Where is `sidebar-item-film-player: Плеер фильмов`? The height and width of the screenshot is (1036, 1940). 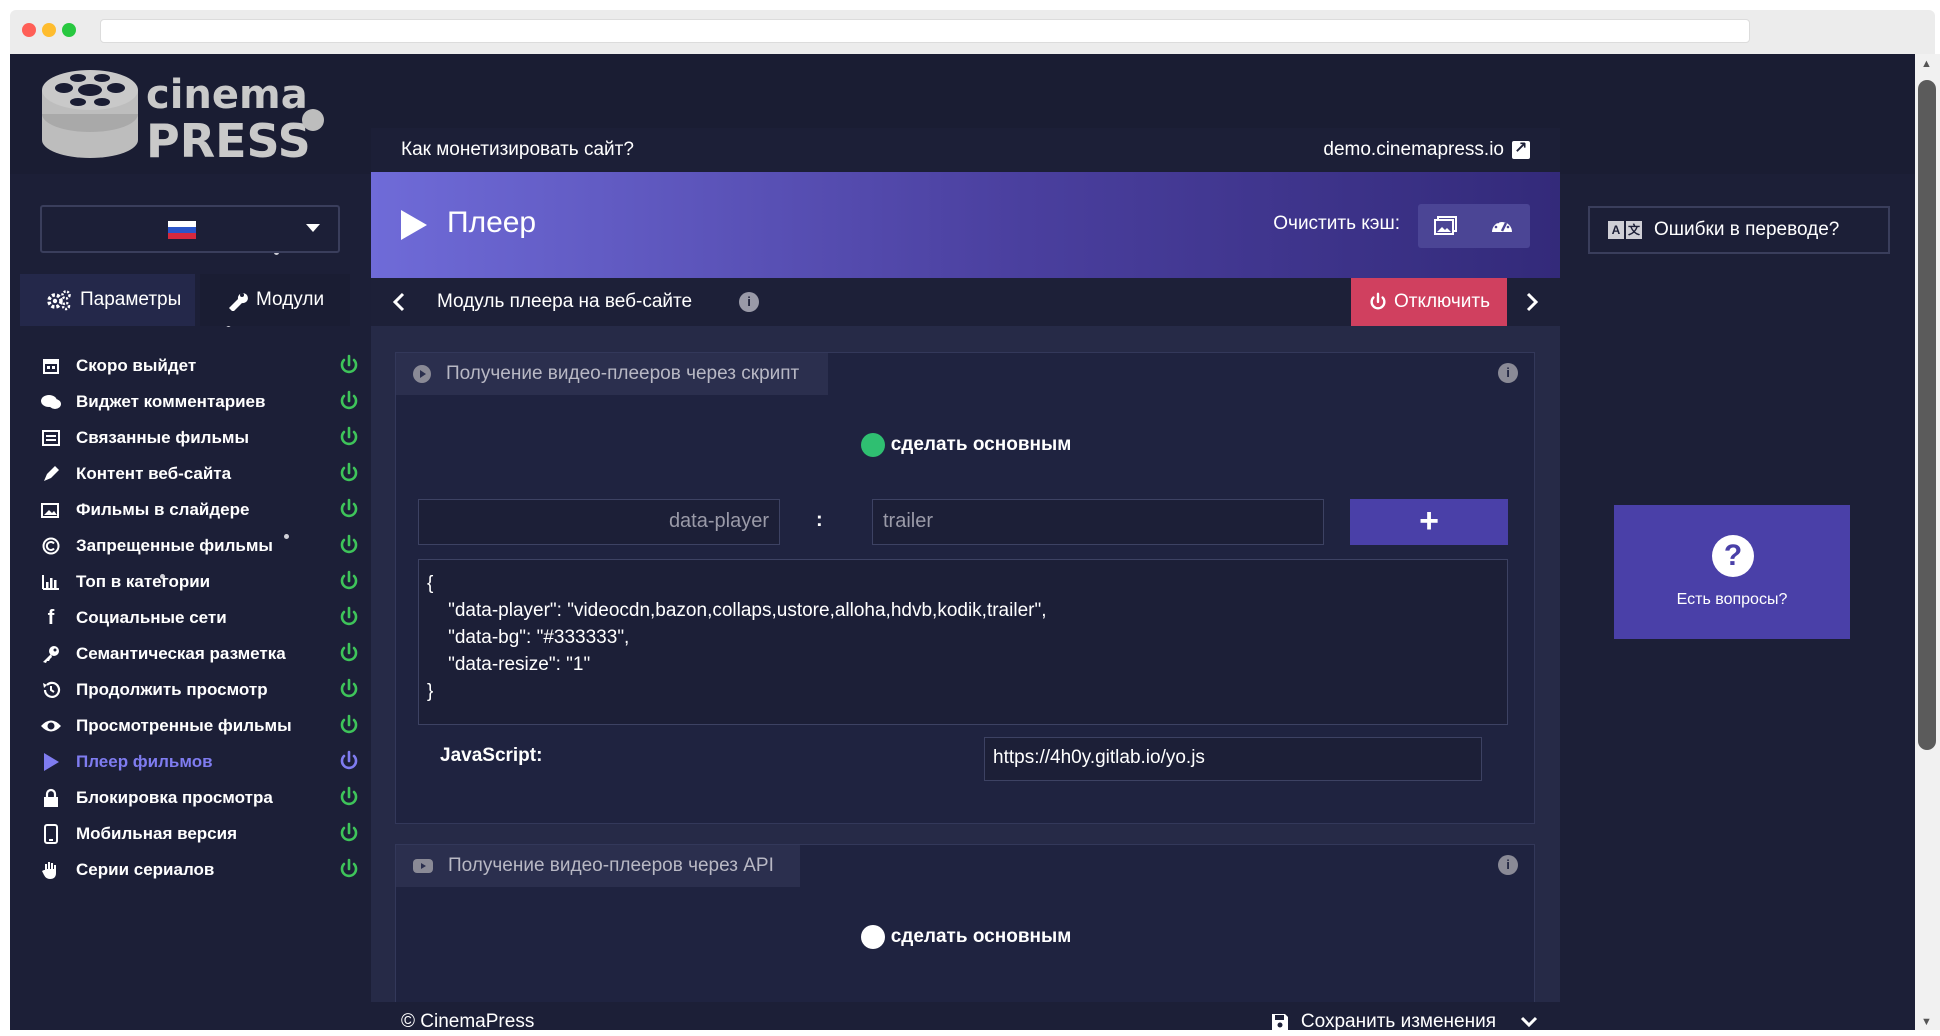 sidebar-item-film-player: Плеер фильмов is located at coordinates (200, 762).